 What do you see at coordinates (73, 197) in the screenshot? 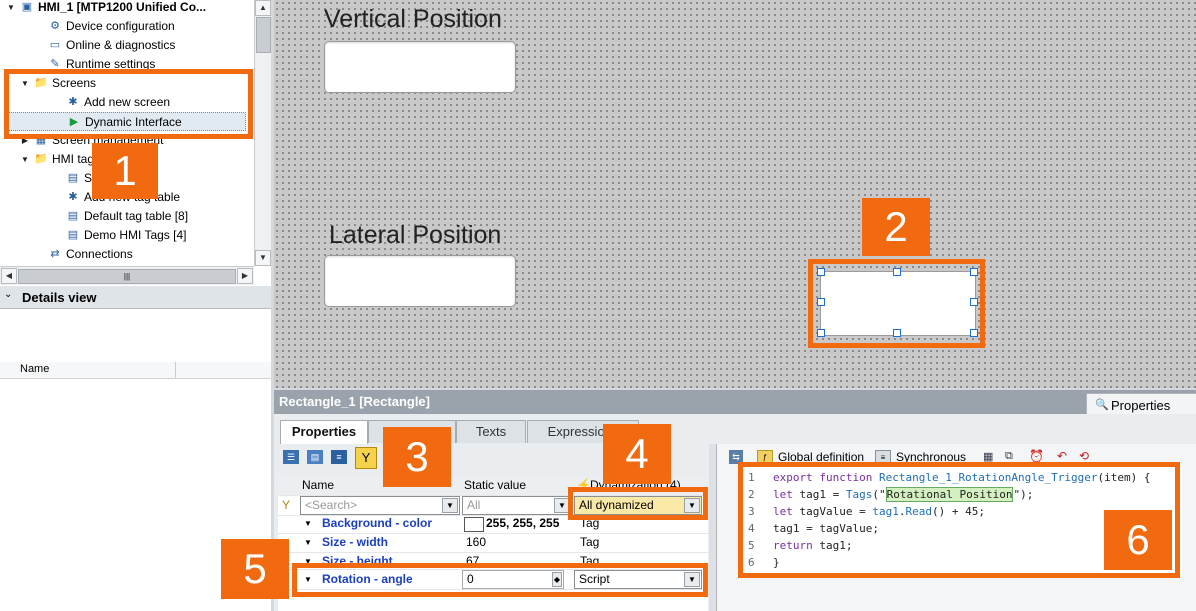
I see `add-tag-table-icon: ✱` at bounding box center [73, 197].